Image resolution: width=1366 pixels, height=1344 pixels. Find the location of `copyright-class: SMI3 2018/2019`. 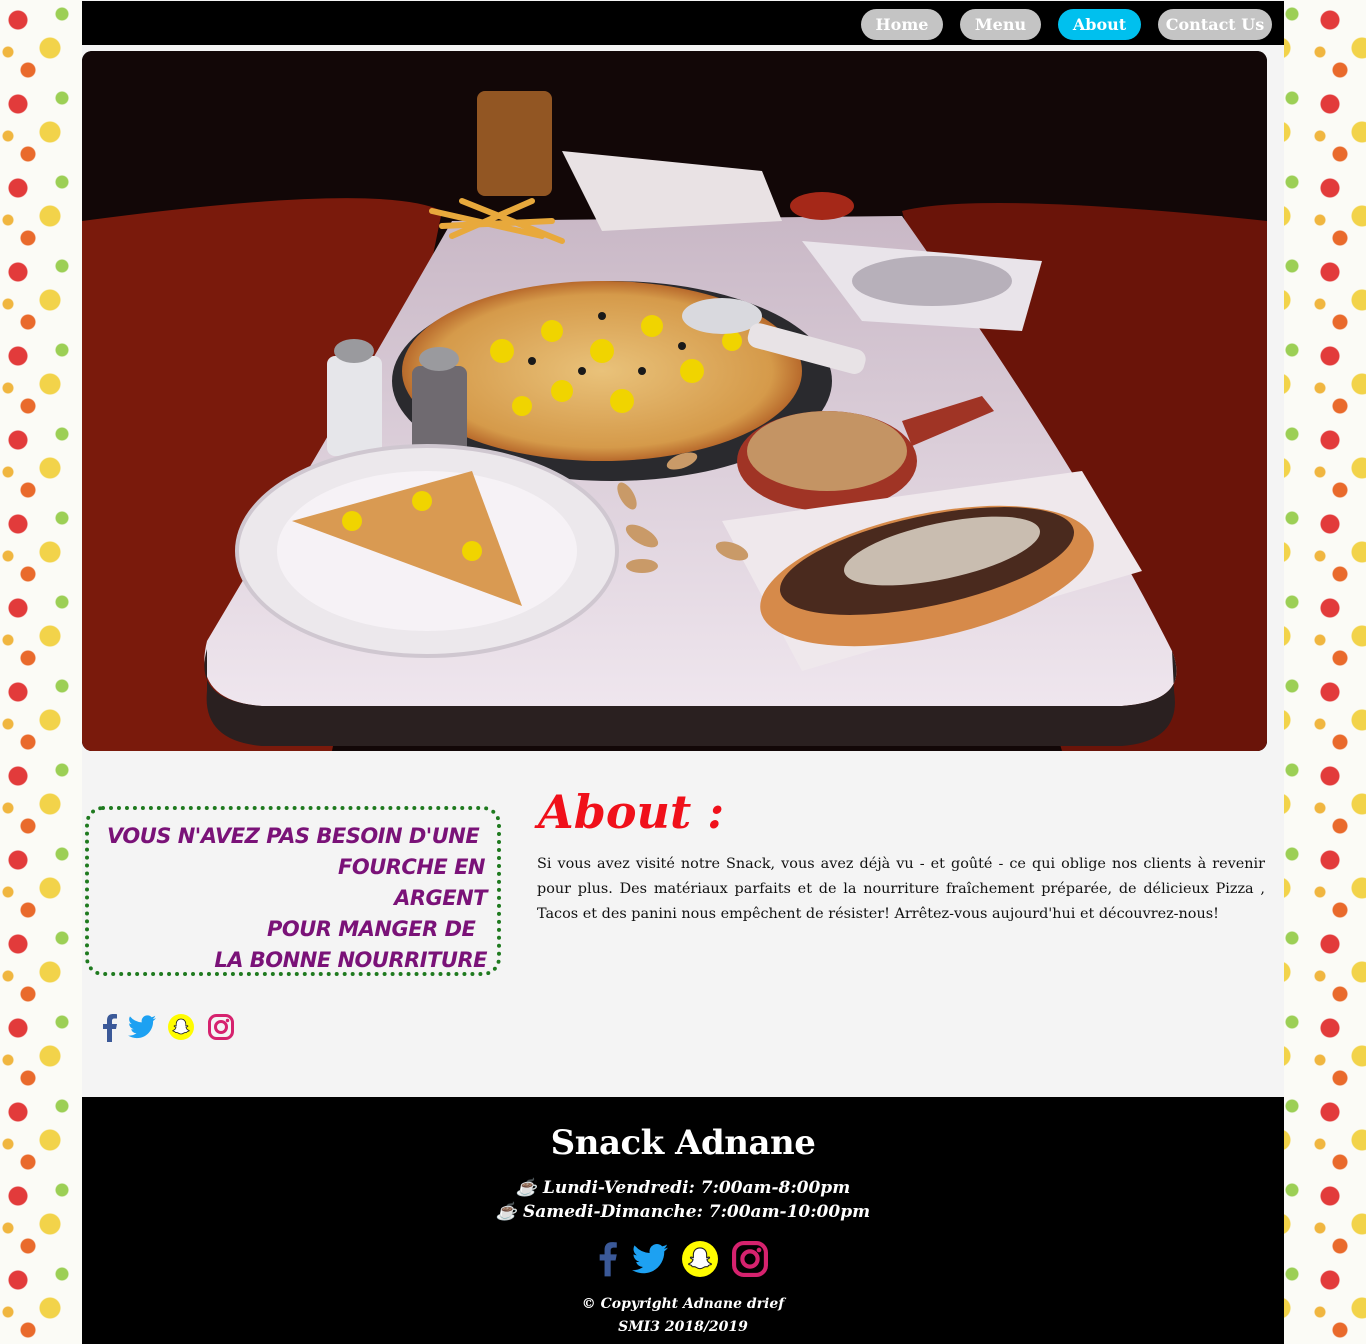

copyright-class: SMI3 2018/2019 is located at coordinates (683, 1327).